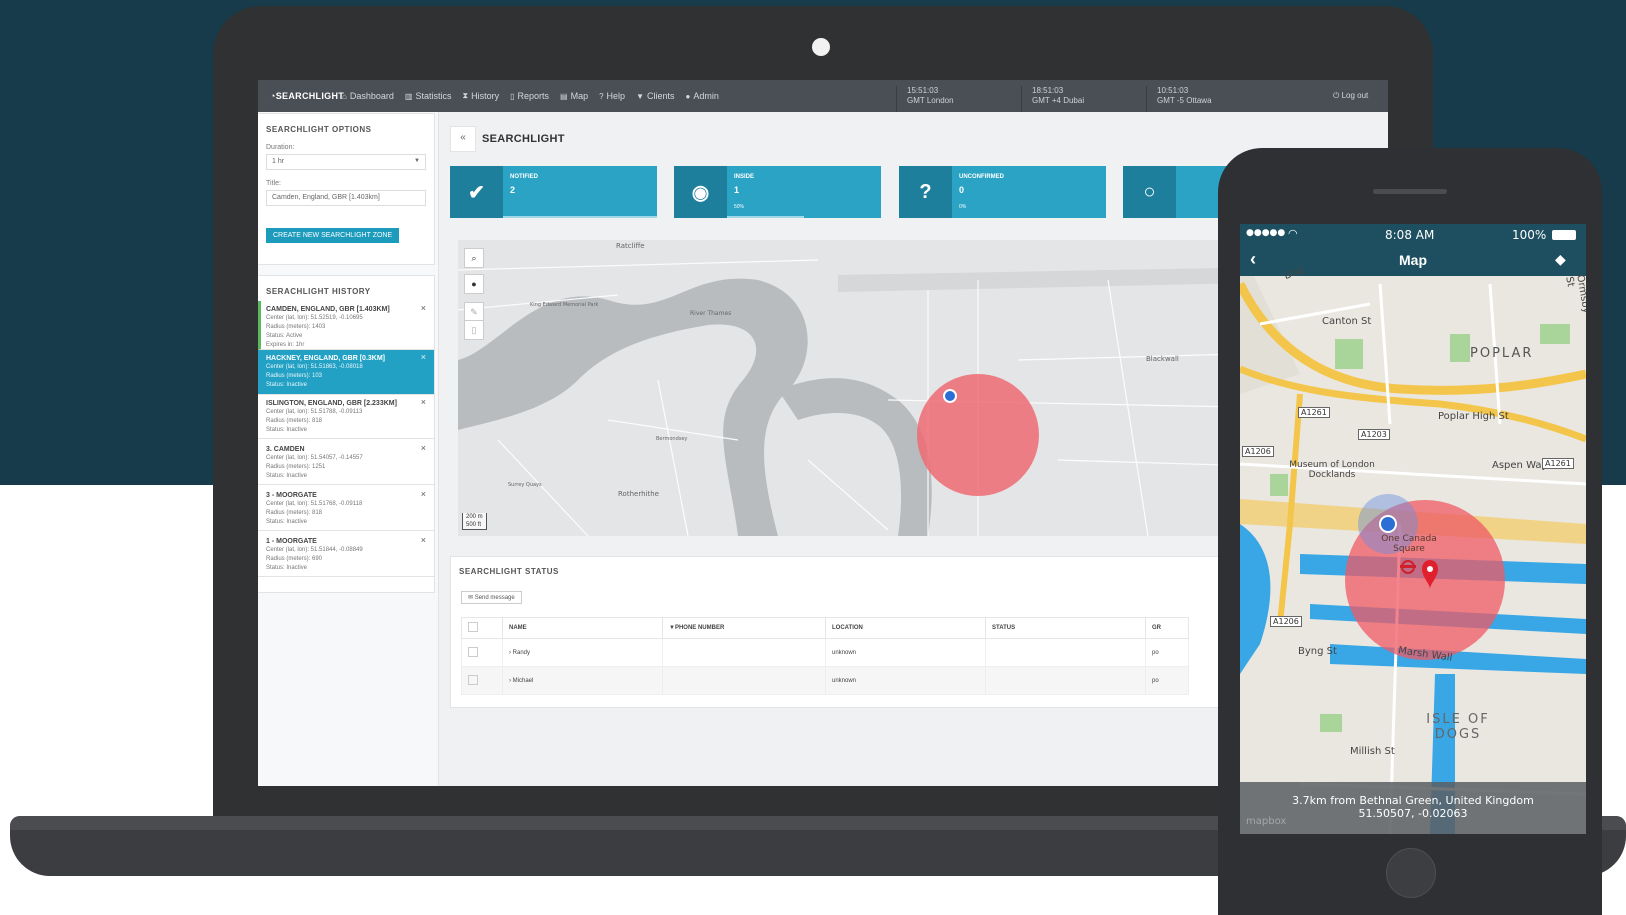 The image size is (1626, 915). Describe the element at coordinates (474, 312) in the screenshot. I see `edit-icon: ✎` at that location.